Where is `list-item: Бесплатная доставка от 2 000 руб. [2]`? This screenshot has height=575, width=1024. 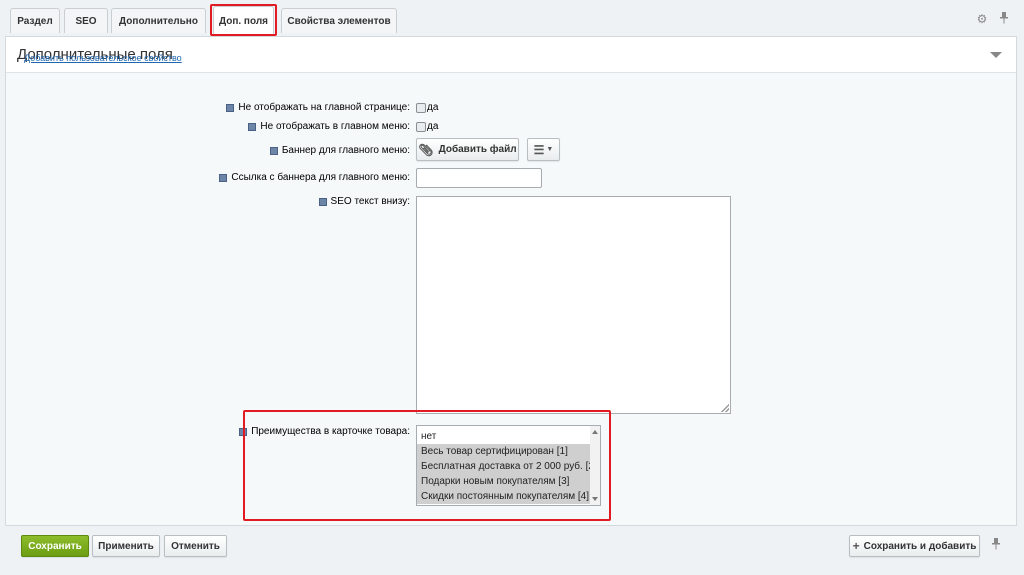 list-item: Бесплатная доставка от 2 000 руб. [2] is located at coordinates (507, 466).